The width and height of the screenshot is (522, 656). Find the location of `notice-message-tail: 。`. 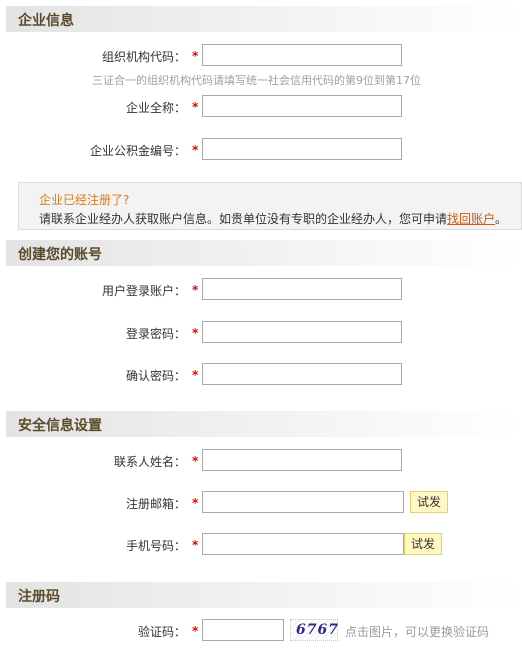

notice-message-tail: 。 is located at coordinates (501, 219).